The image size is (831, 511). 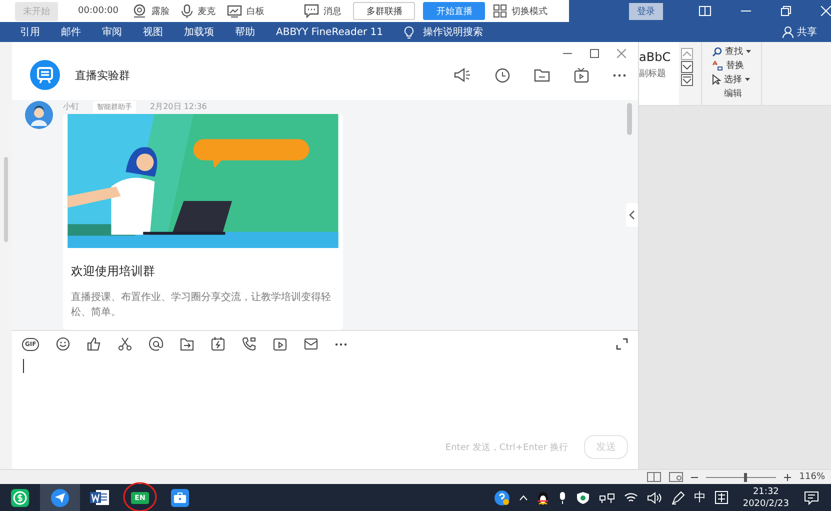 What do you see at coordinates (151, 11) in the screenshot?
I see `toolbar-button: 露脸` at bounding box center [151, 11].